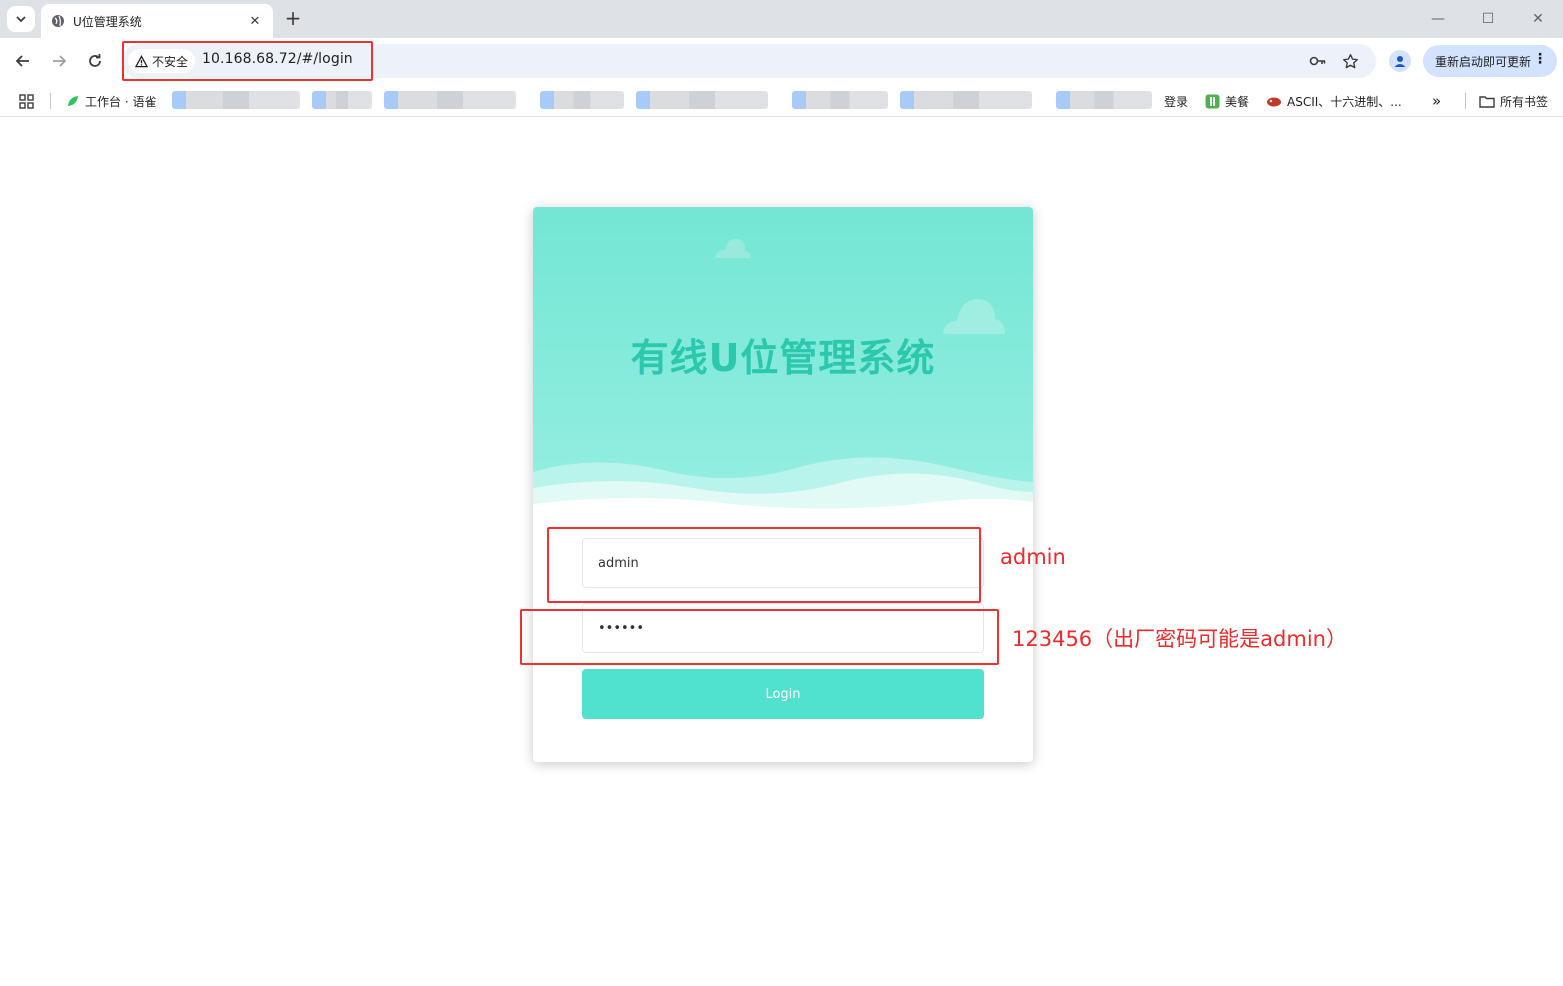  I want to click on meican-icon, so click(1212, 101).